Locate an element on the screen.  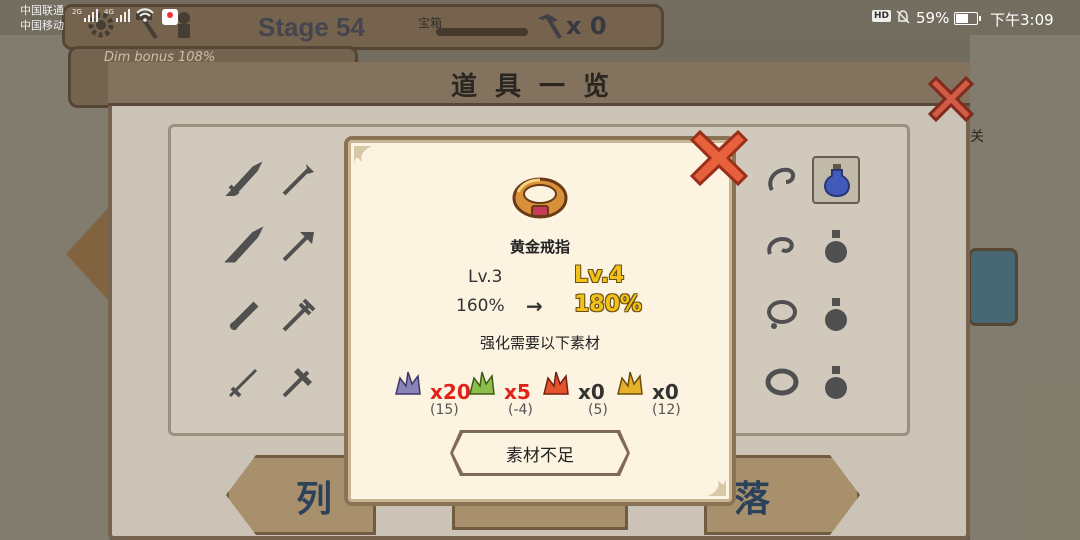
material-gold: x0 (12) is located at coordinates (659, 394).